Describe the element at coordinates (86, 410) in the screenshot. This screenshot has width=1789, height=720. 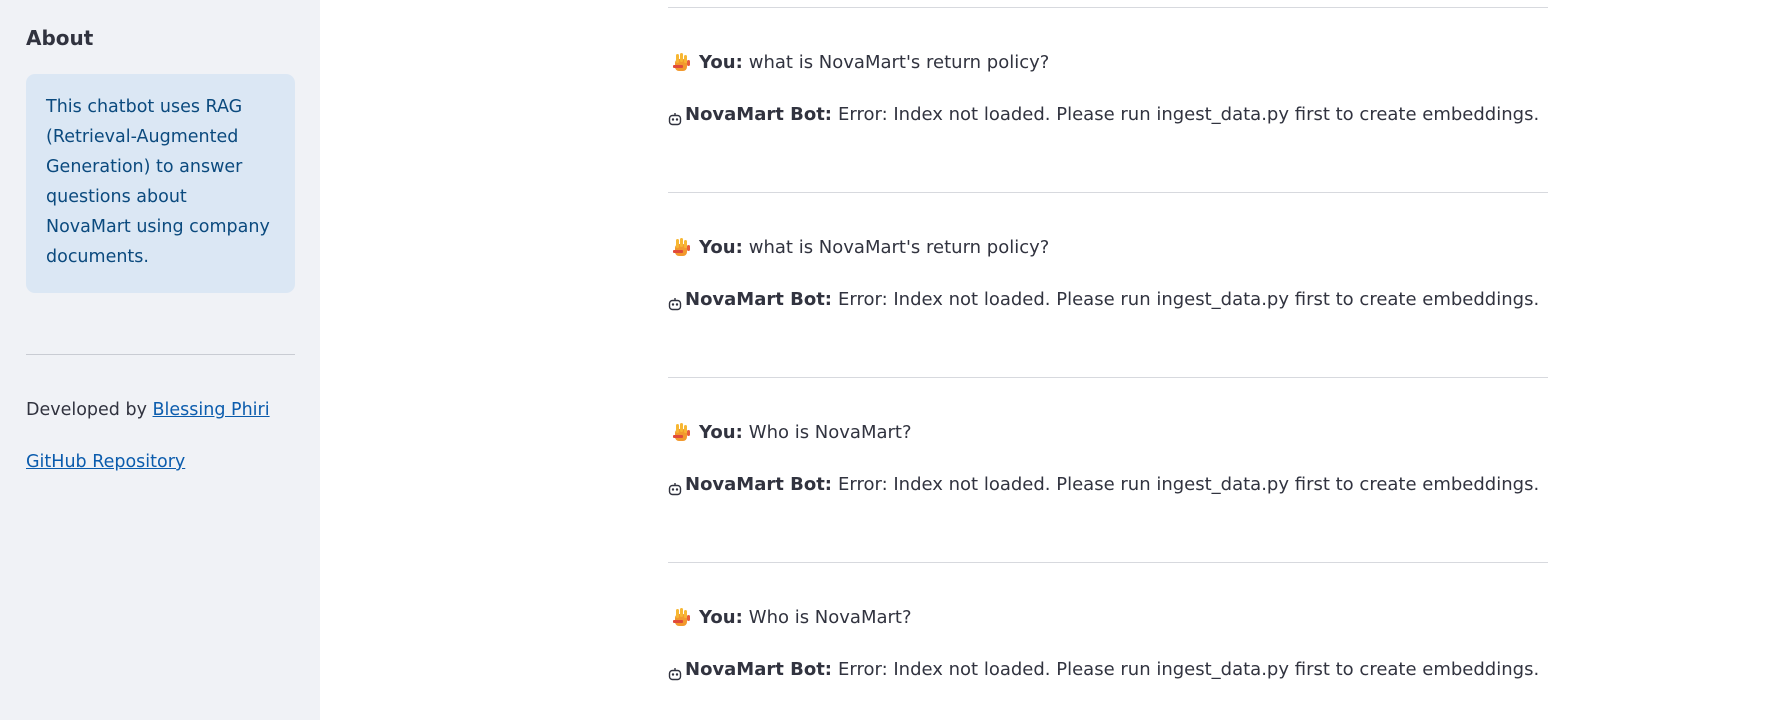
I see `developed-by-label: Developed by` at that location.